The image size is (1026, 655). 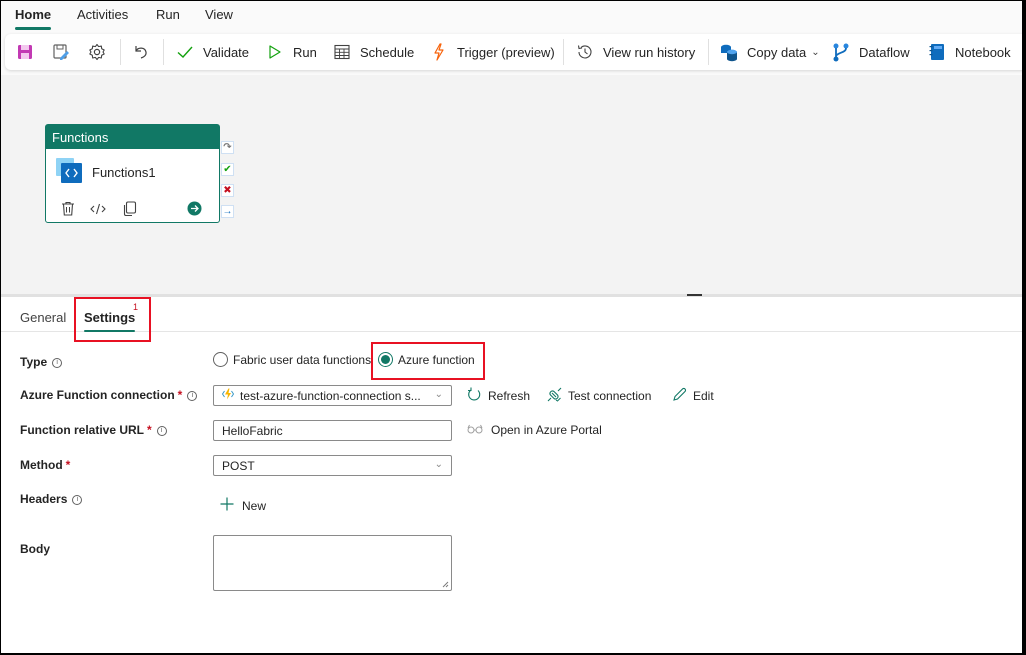 I want to click on validate-button: Validate, so click(x=212, y=52).